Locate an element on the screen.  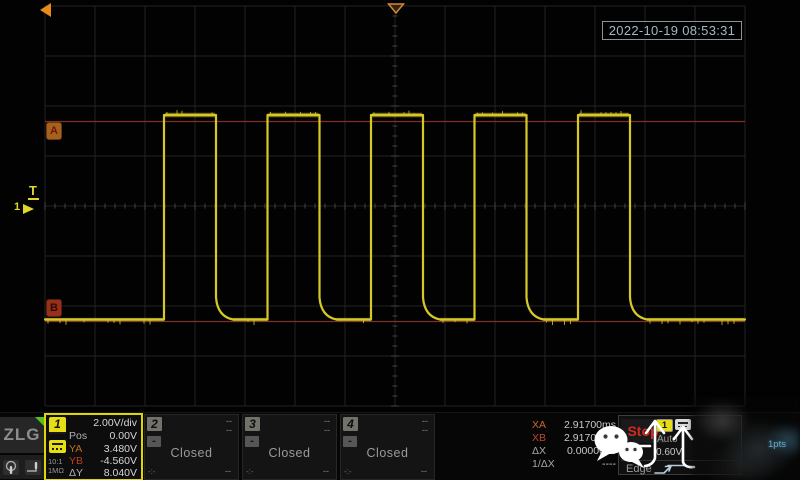
ch1-dy-value: 8.040V is located at coordinates (120, 473).